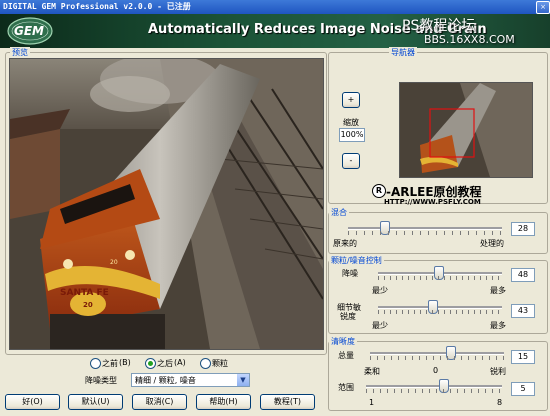 The height and width of the screenshot is (416, 550). Describe the element at coordinates (343, 341) in the screenshot. I see `sharpen-label: 清晰度` at that location.